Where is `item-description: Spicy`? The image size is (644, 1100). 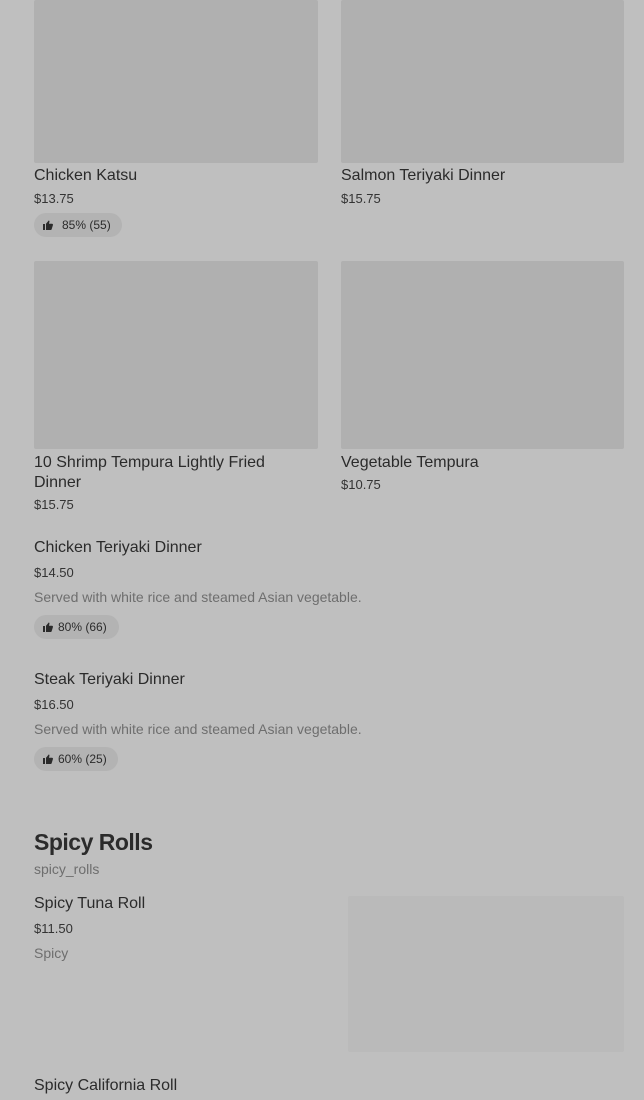 item-description: Spicy is located at coordinates (51, 953).